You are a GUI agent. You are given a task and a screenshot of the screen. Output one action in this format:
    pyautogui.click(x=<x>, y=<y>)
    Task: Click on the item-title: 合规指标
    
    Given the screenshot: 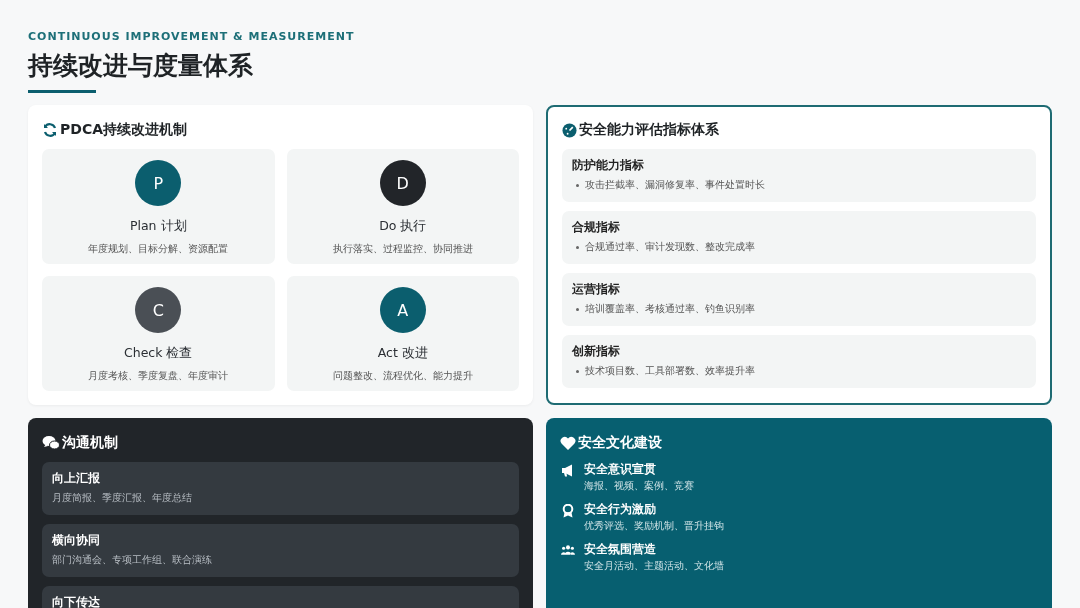 What is the action you would take?
    pyautogui.click(x=596, y=227)
    